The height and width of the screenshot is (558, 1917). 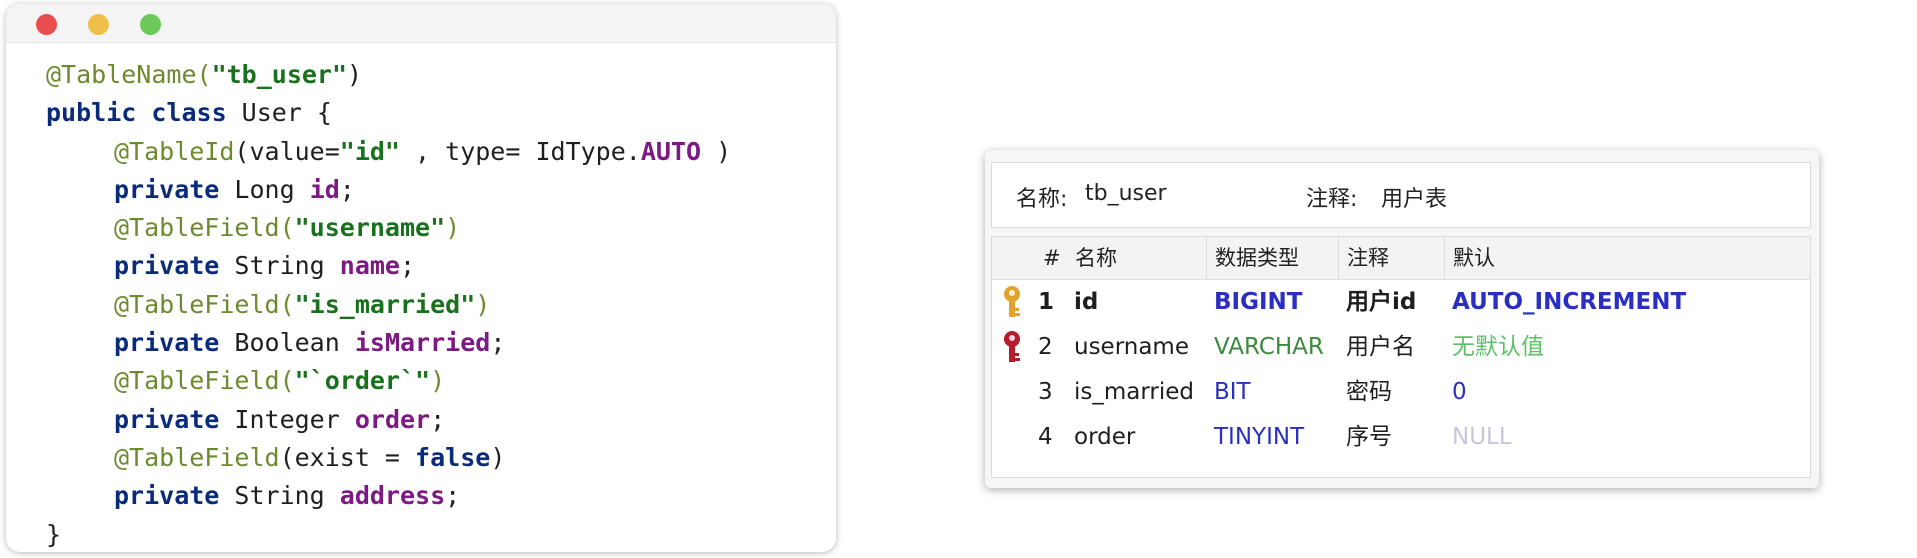 I want to click on table-info-header: 名称: tb_user 注释: 用户表, so click(x=1401, y=195).